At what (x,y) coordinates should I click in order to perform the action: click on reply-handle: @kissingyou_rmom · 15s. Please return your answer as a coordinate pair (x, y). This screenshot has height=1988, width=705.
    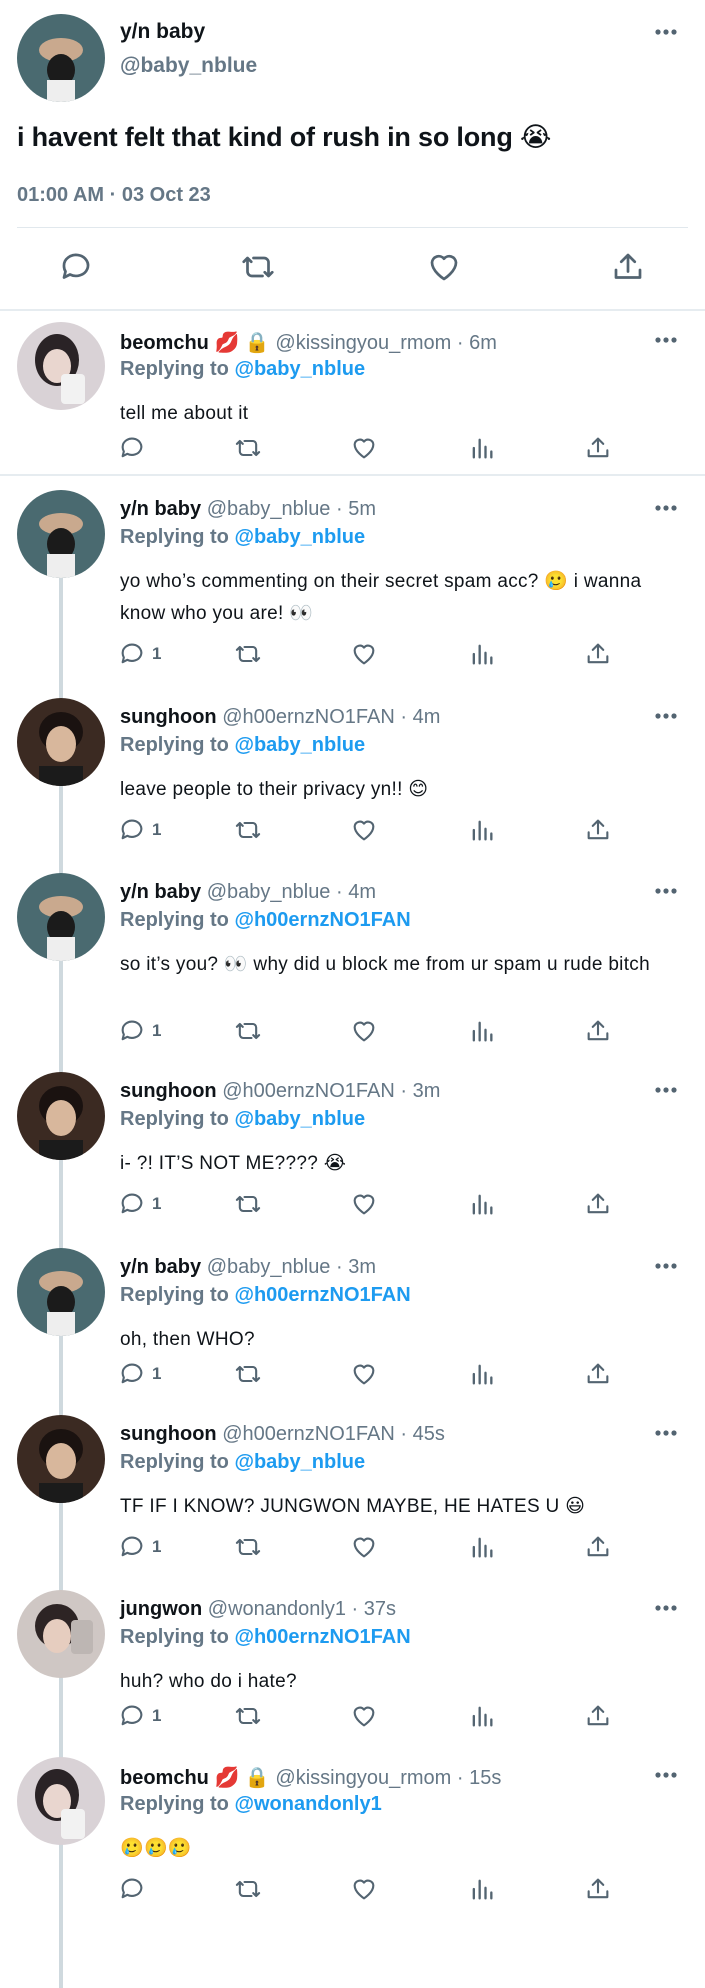
    Looking at the image, I should click on (388, 1778).